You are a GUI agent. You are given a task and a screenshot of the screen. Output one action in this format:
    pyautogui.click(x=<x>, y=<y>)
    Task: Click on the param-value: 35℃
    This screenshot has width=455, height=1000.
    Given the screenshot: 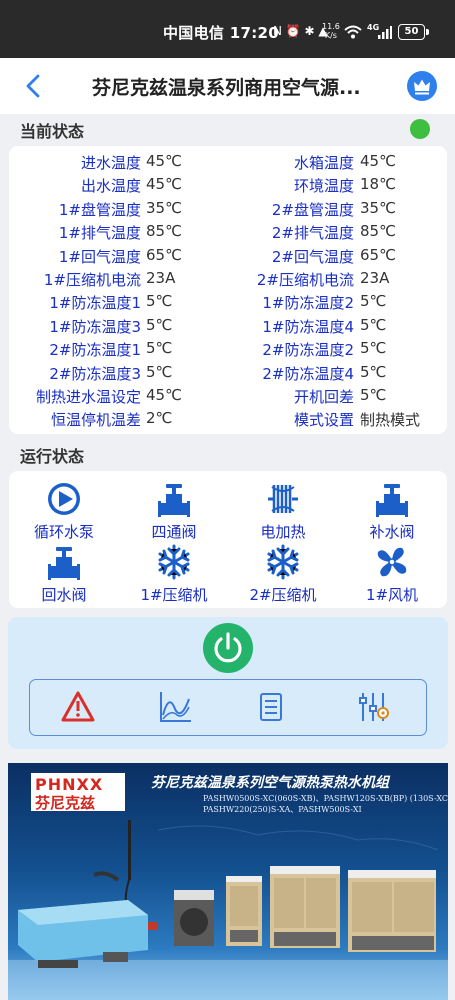 What is the action you would take?
    pyautogui.click(x=164, y=207)
    